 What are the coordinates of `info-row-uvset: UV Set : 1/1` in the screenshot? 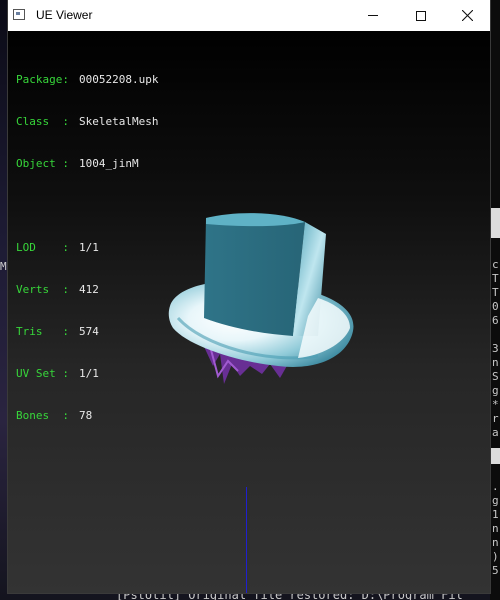 It's located at (87, 374).